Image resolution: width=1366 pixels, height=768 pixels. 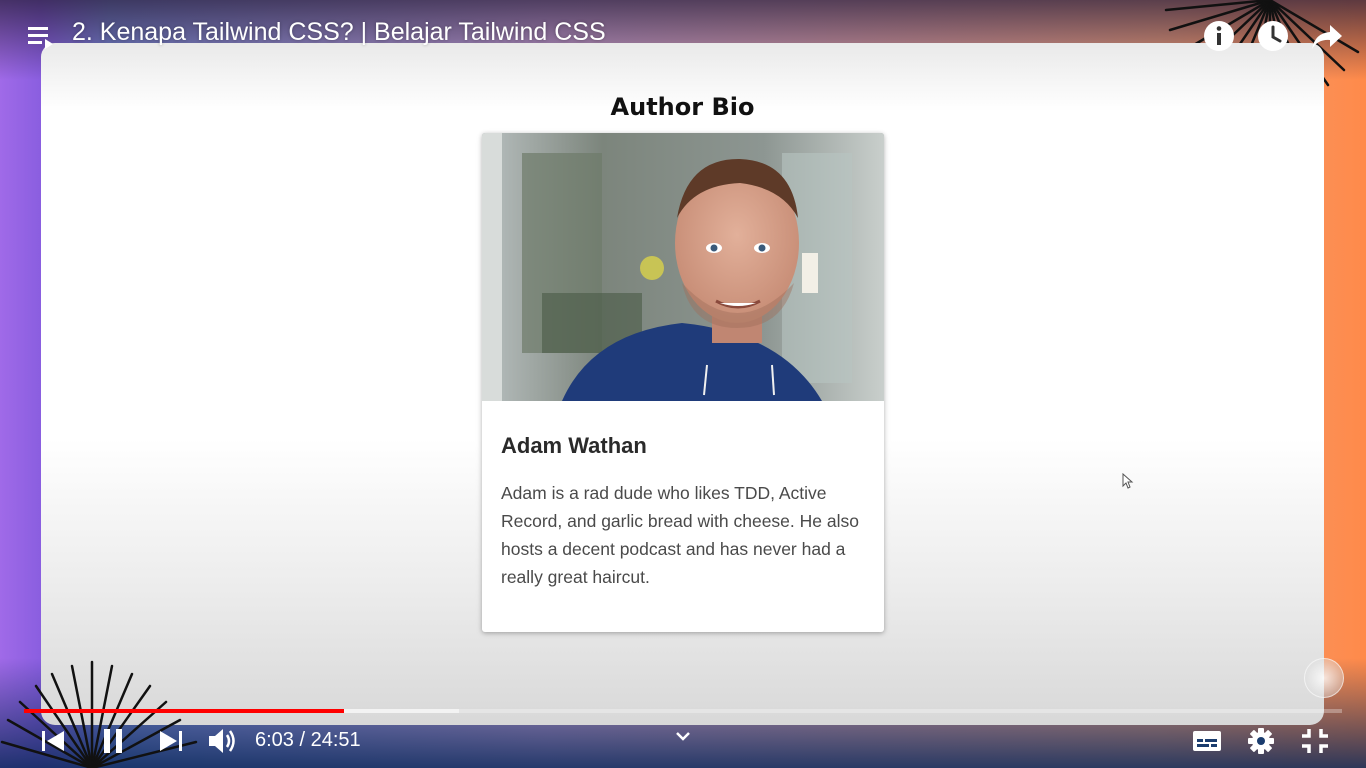 I want to click on author-name: Adam Wathan, so click(x=574, y=445).